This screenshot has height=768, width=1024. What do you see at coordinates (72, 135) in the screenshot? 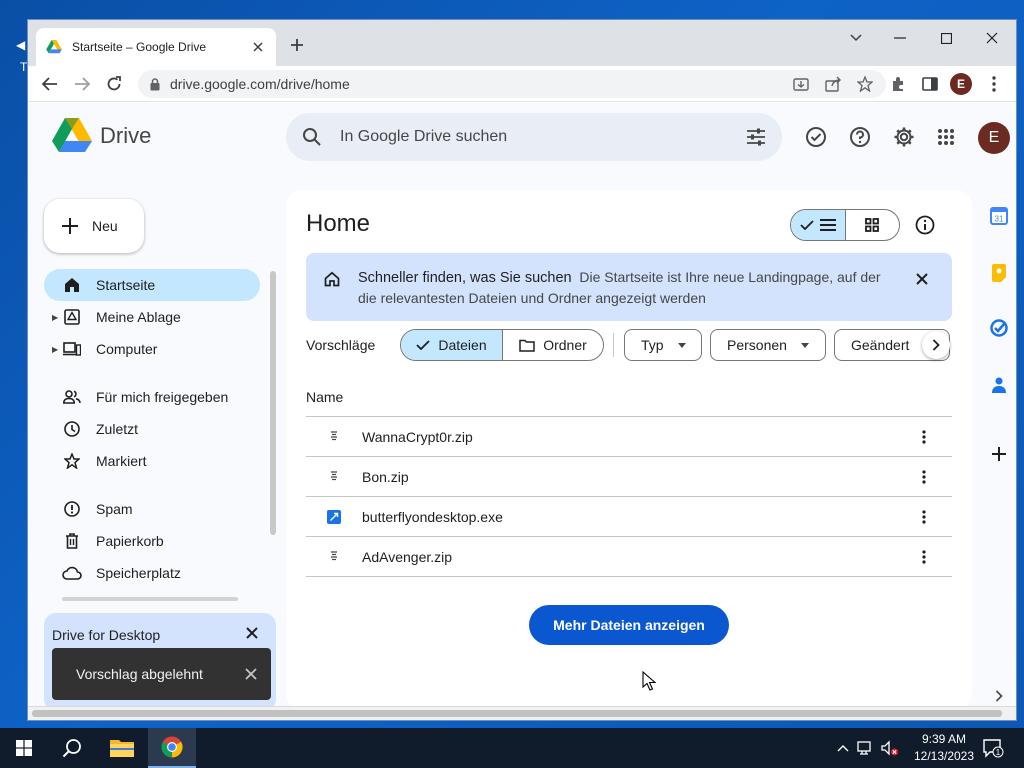
I see `drive-logo-icon` at bounding box center [72, 135].